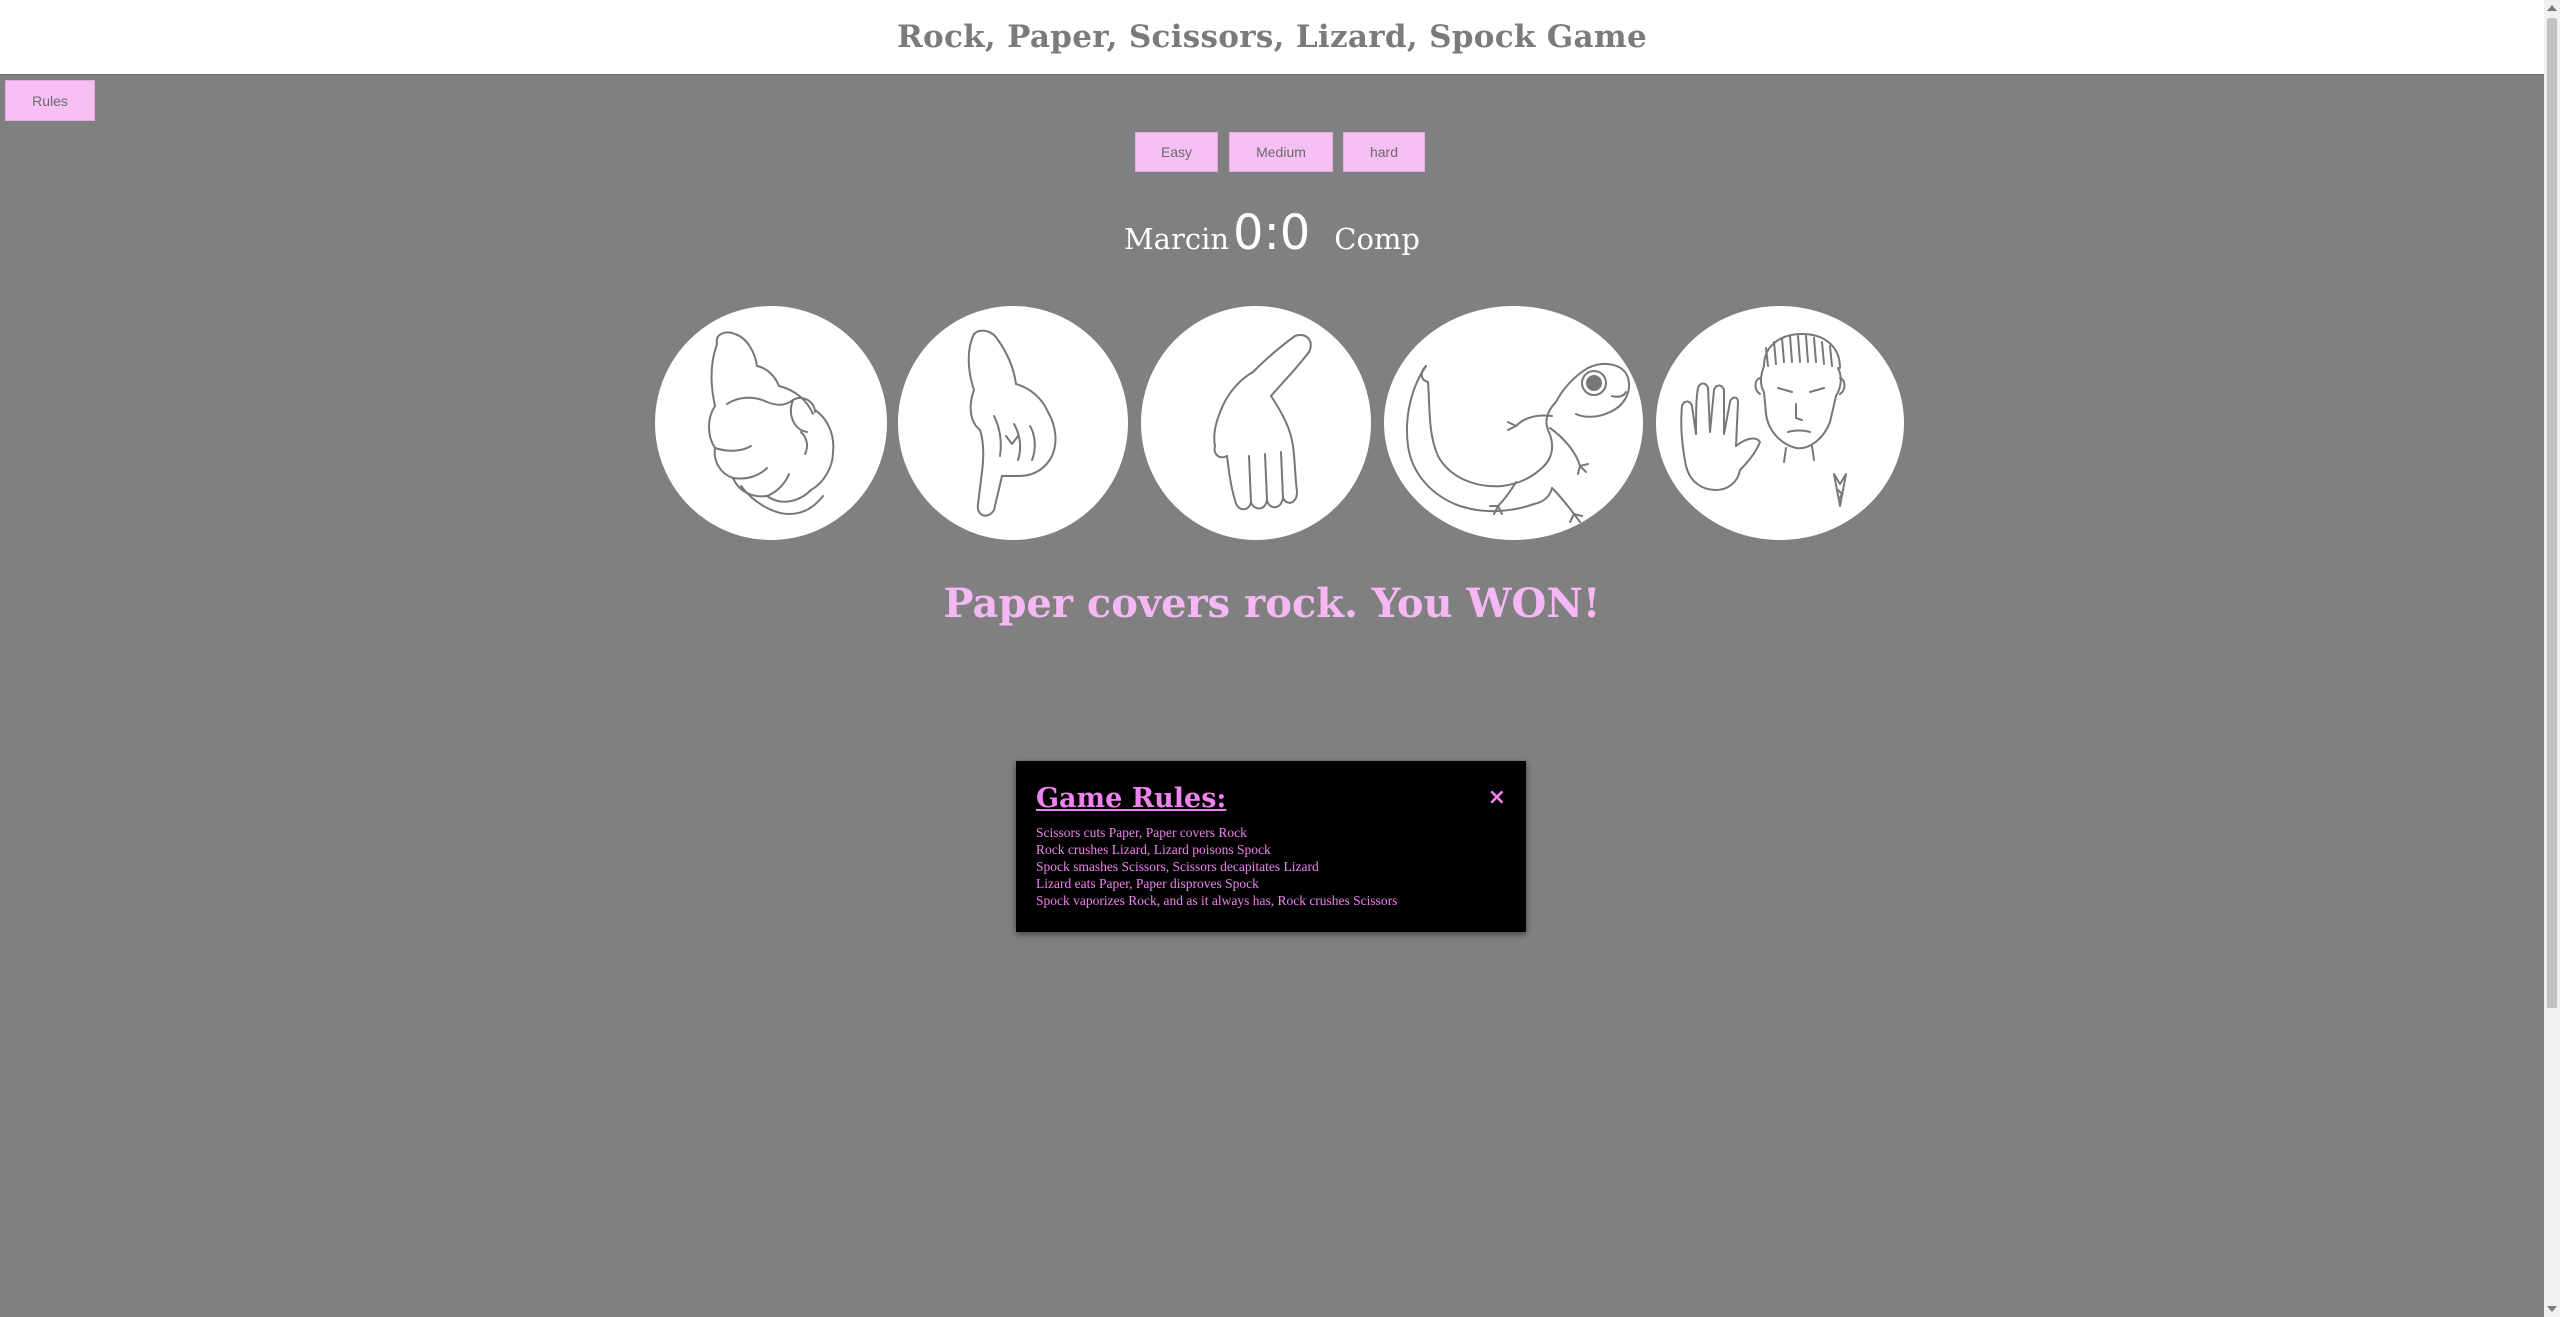 This screenshot has height=1317, width=2560. What do you see at coordinates (1176, 239) in the screenshot?
I see `player-name: Marcin` at bounding box center [1176, 239].